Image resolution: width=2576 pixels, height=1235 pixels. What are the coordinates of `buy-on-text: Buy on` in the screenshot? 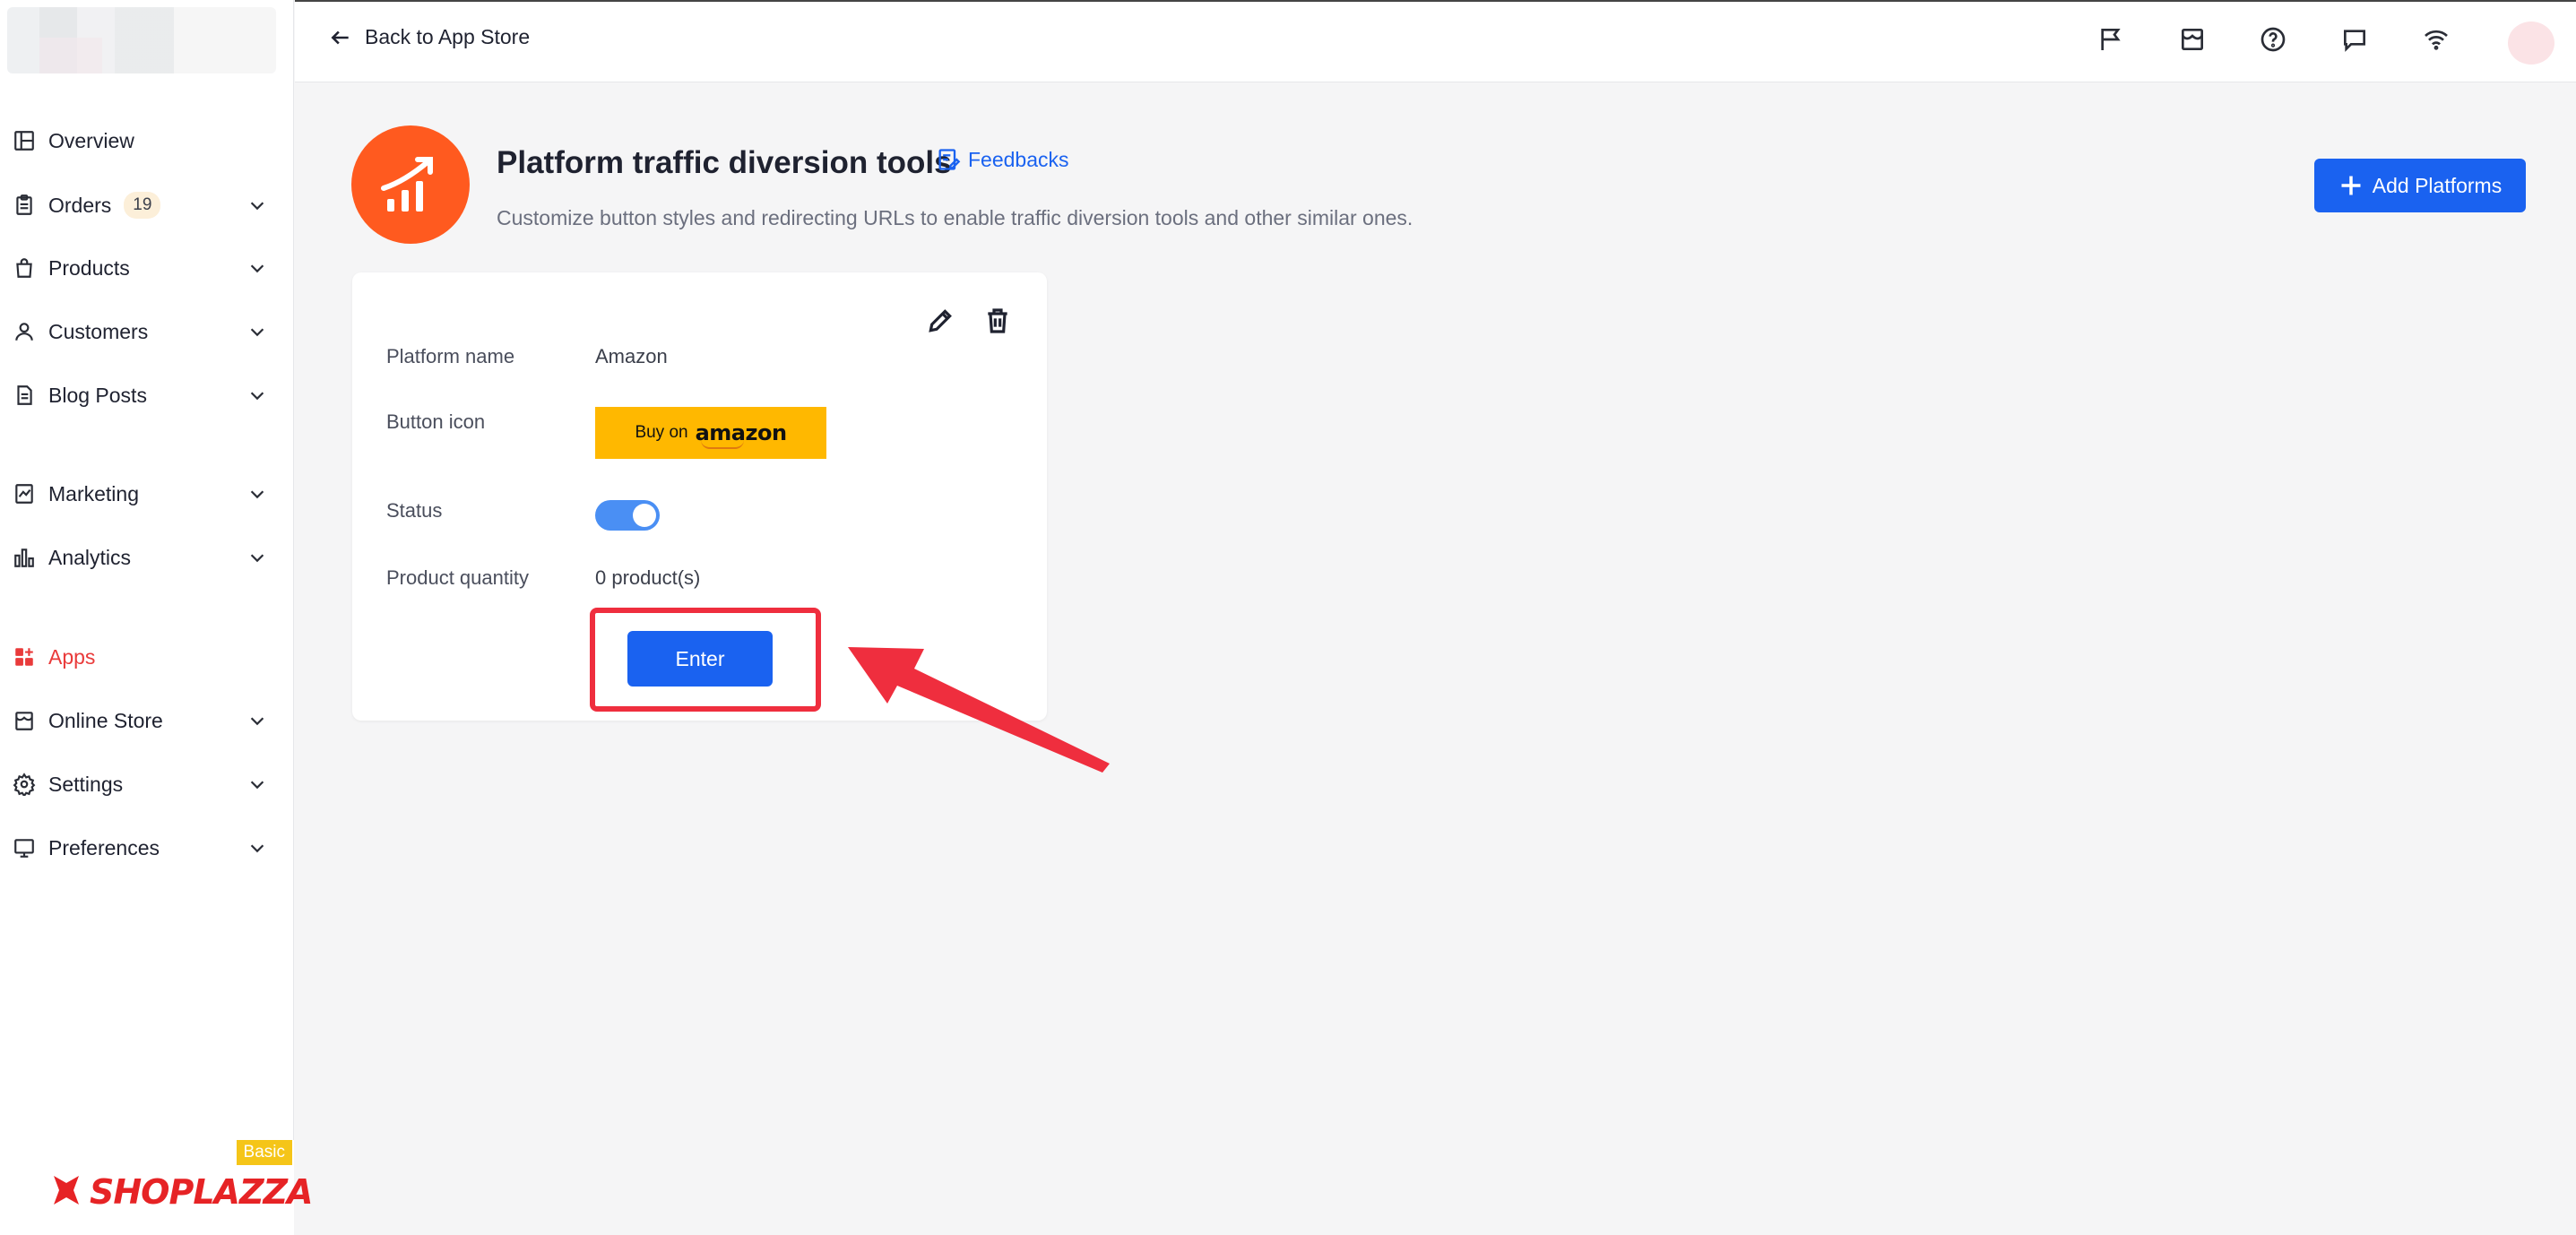 It's located at (661, 432).